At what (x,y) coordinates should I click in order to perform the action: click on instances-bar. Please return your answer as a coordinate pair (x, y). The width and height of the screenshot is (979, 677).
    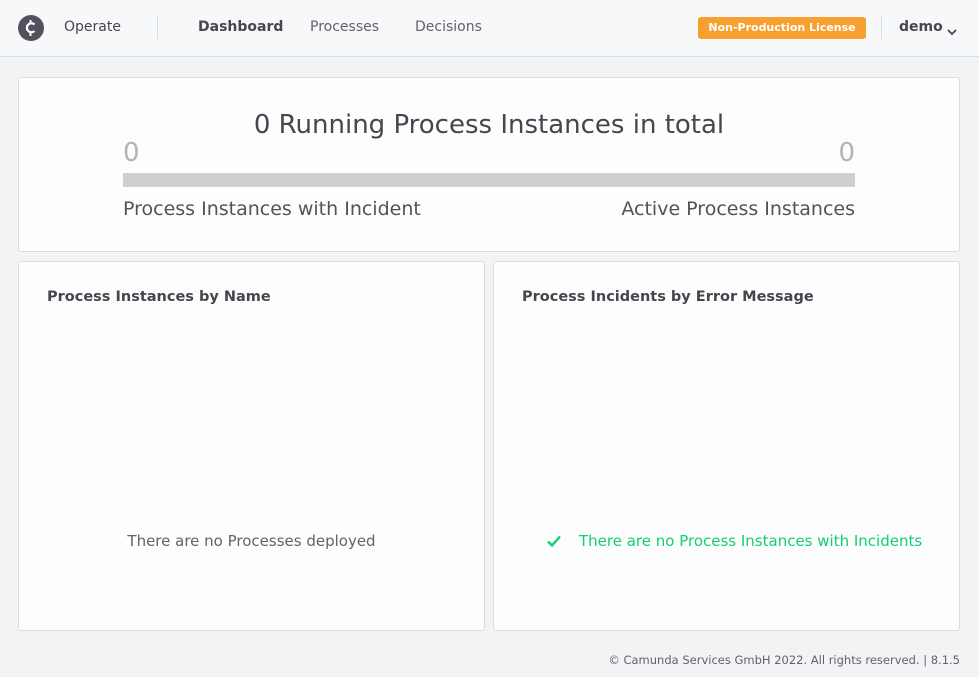
    Looking at the image, I should click on (489, 180).